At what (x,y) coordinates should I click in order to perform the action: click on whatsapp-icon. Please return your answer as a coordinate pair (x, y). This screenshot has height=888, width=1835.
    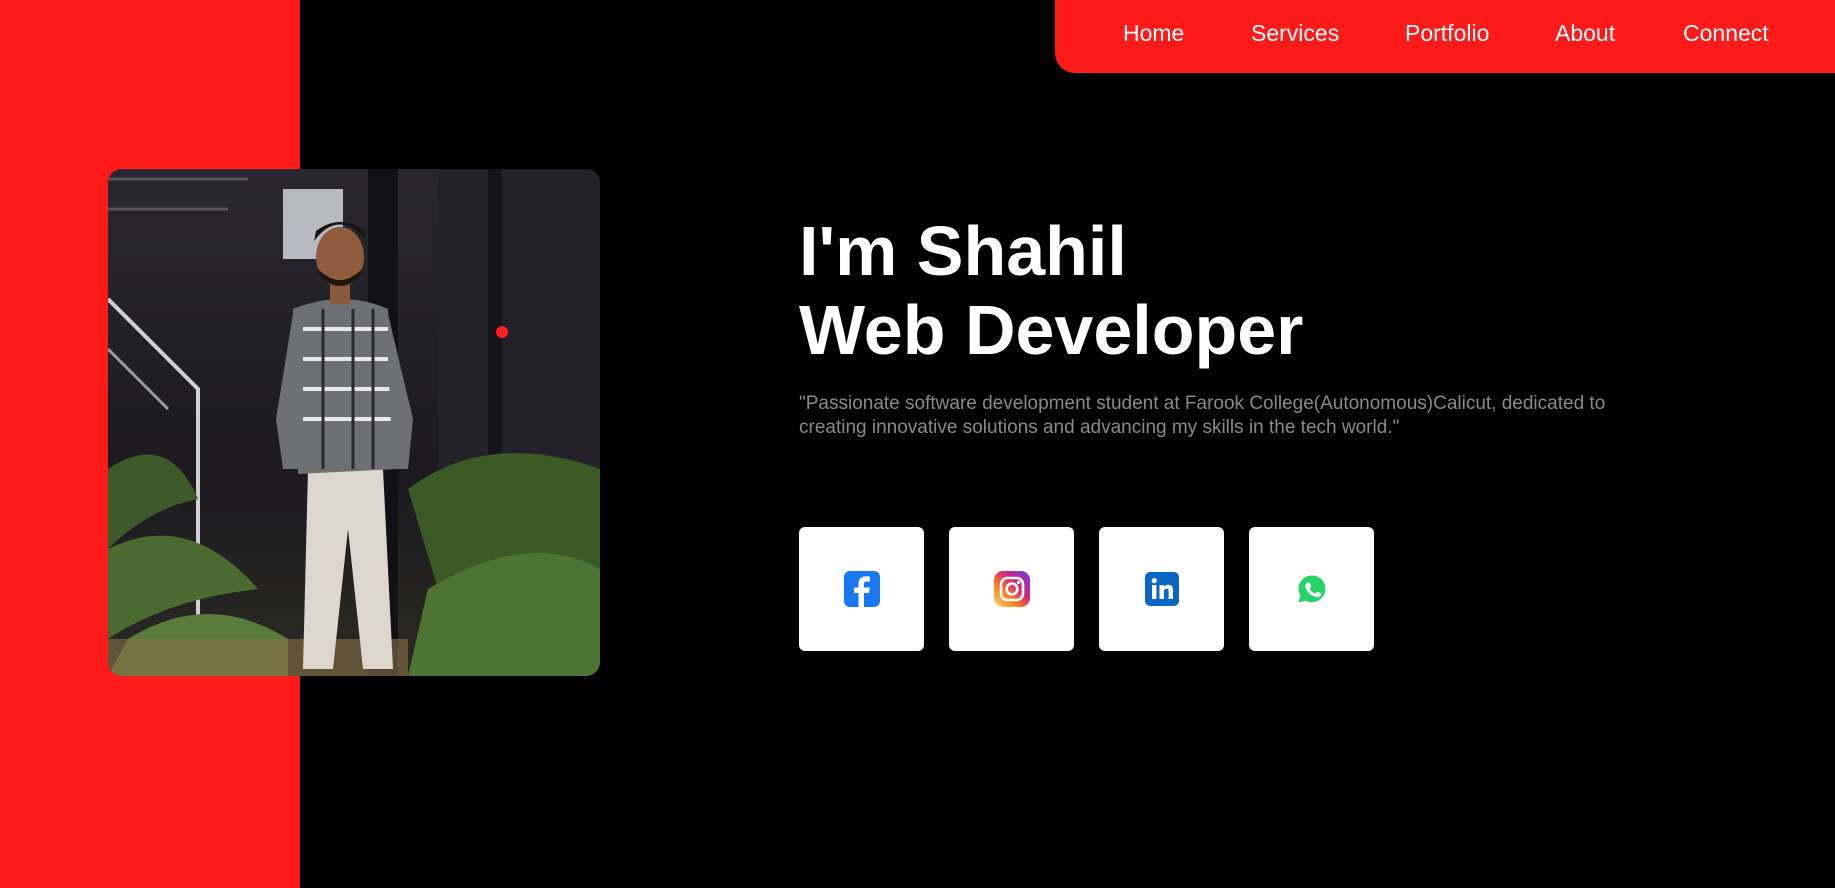
    Looking at the image, I should click on (1311, 589).